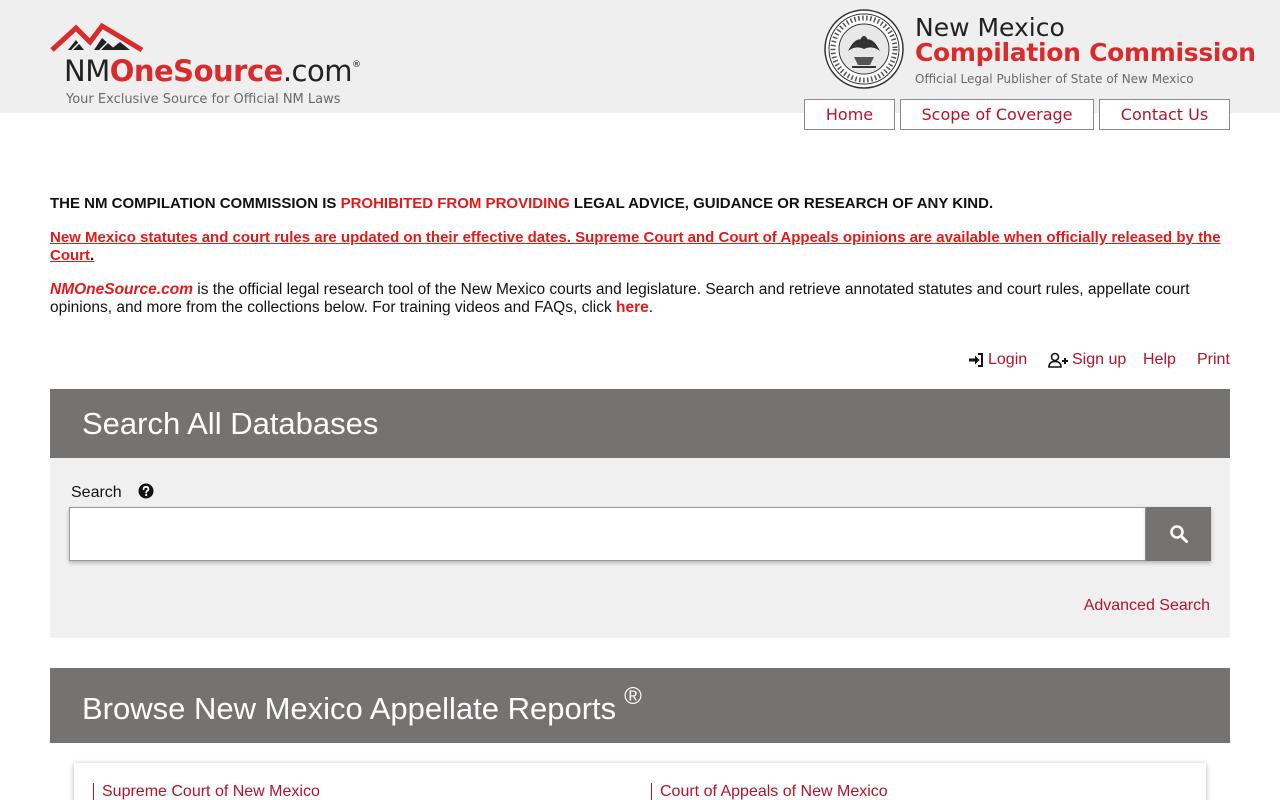 The width and height of the screenshot is (1280, 800). What do you see at coordinates (356, 65) in the screenshot?
I see `logo-reg-mark: ®` at bounding box center [356, 65].